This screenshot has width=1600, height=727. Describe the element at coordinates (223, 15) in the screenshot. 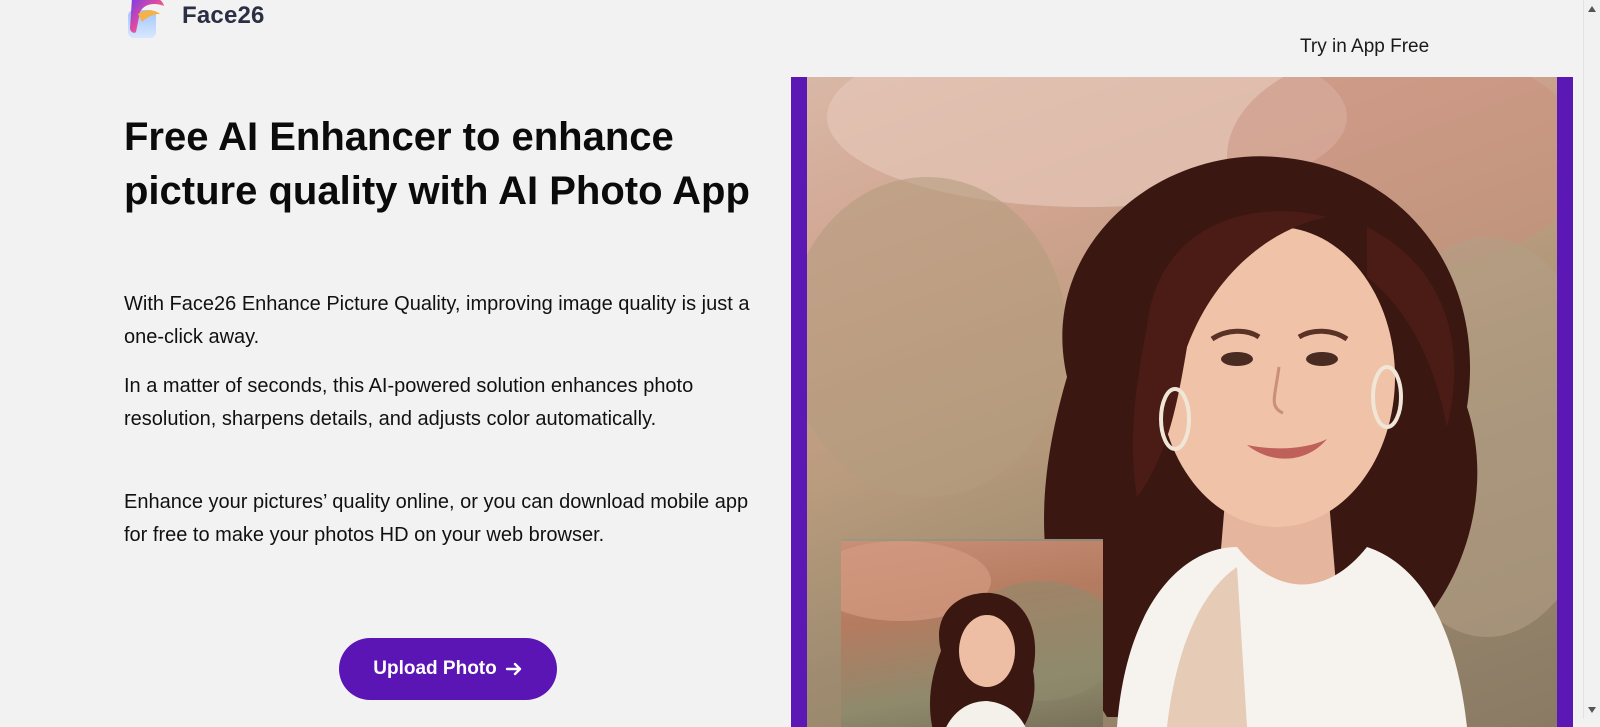

I see `brand-name: Face26` at that location.